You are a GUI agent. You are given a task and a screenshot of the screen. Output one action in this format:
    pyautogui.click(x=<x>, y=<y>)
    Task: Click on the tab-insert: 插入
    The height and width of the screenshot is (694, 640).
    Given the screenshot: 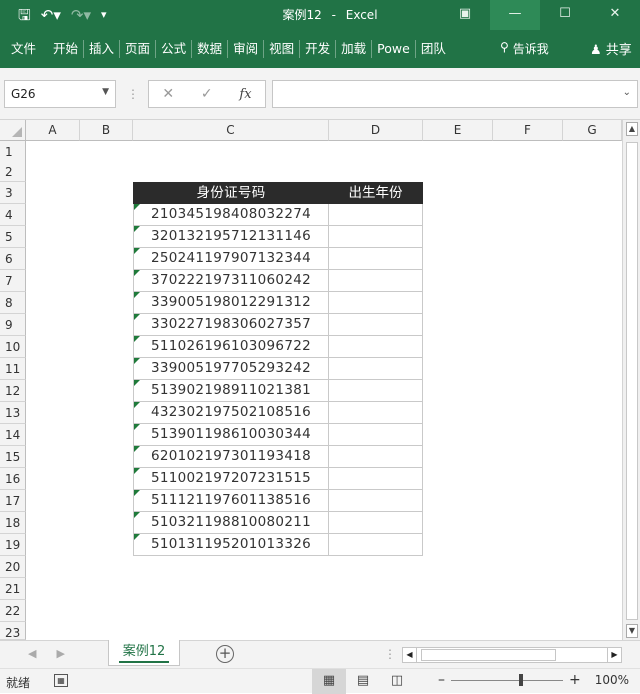 What is the action you would take?
    pyautogui.click(x=101, y=49)
    